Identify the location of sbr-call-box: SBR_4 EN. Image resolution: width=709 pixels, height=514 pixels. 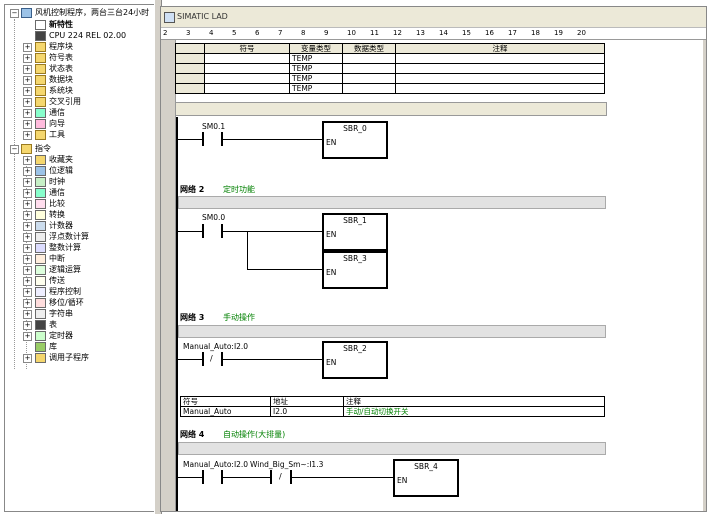
(426, 478).